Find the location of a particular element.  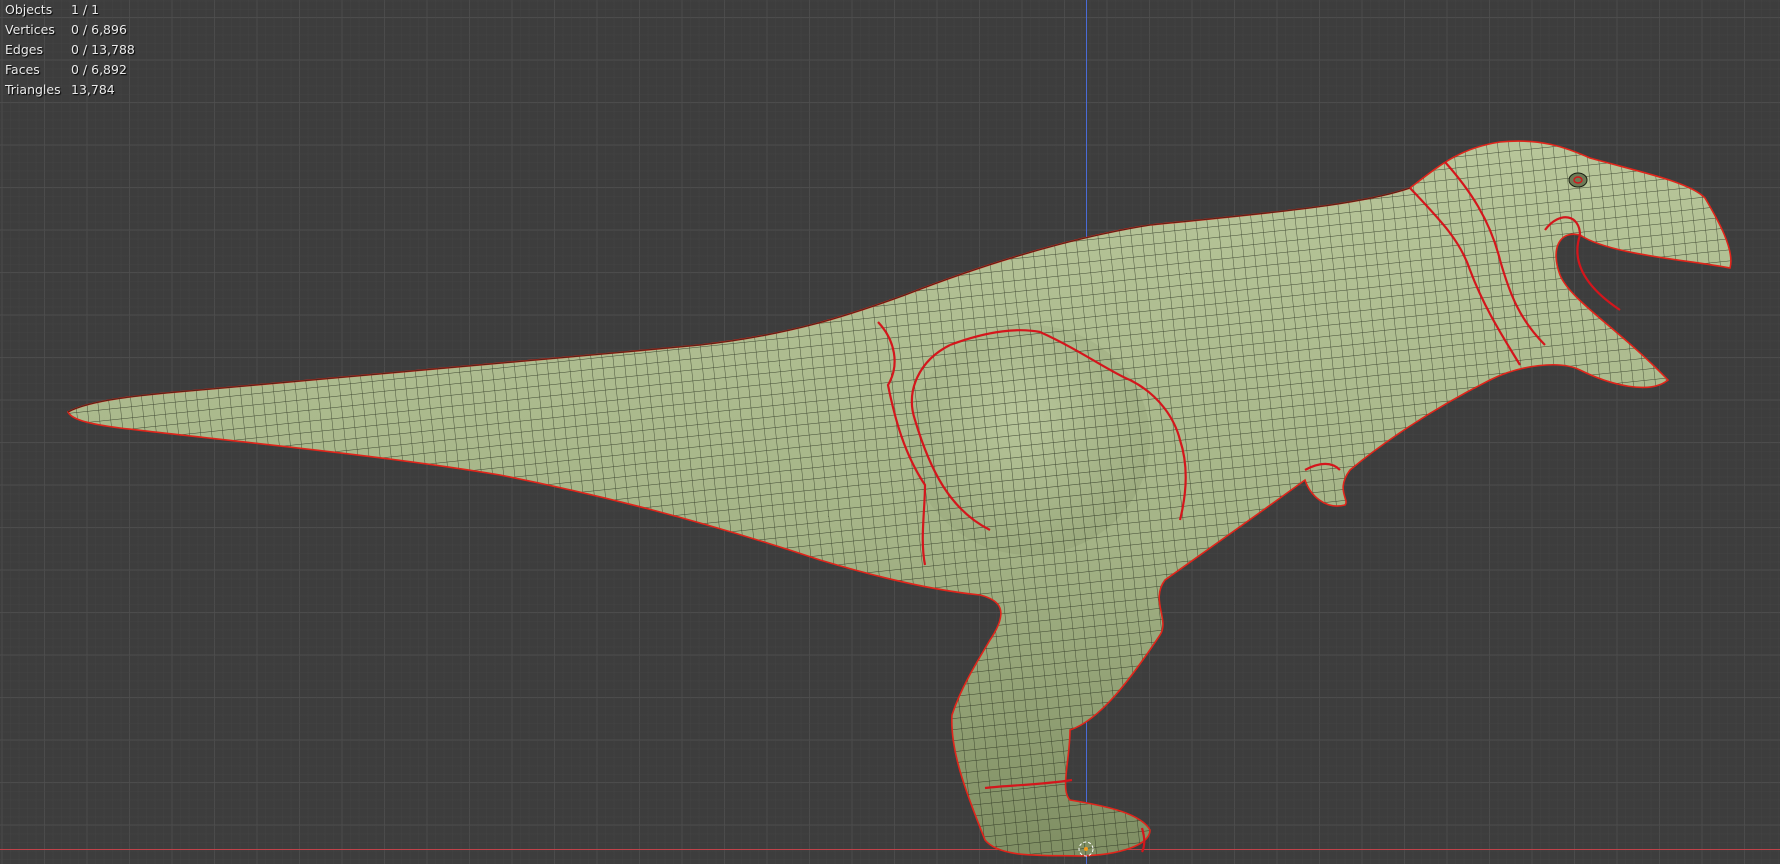

stat-triangles-label: Triangles is located at coordinates (33, 89).